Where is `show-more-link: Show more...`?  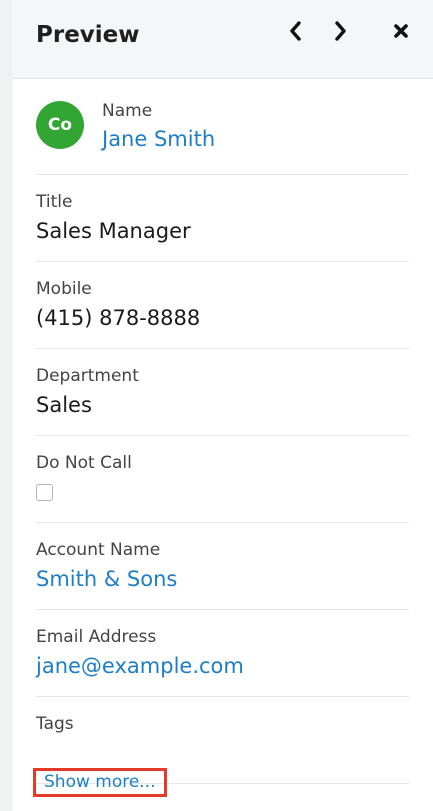 show-more-link: Show more... is located at coordinates (100, 782).